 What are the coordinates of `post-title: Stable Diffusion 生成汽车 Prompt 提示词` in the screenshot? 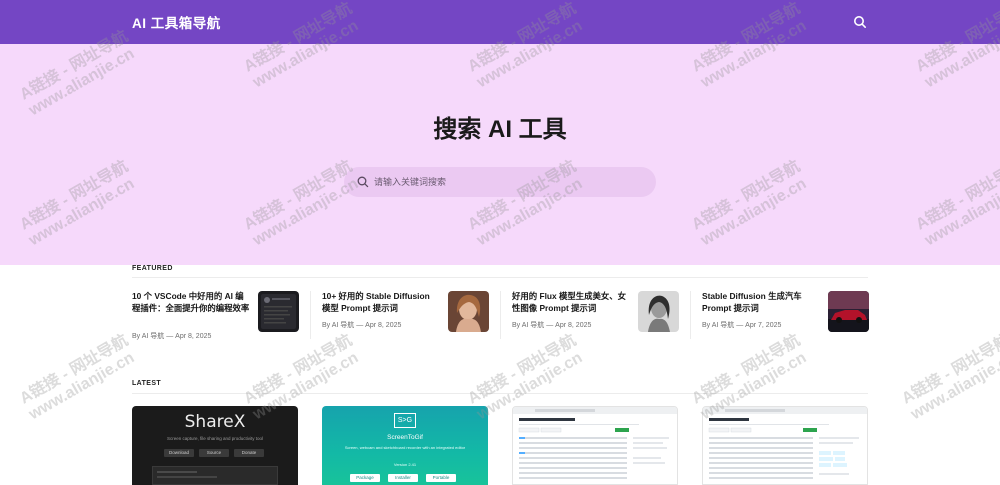 It's located at (761, 302).